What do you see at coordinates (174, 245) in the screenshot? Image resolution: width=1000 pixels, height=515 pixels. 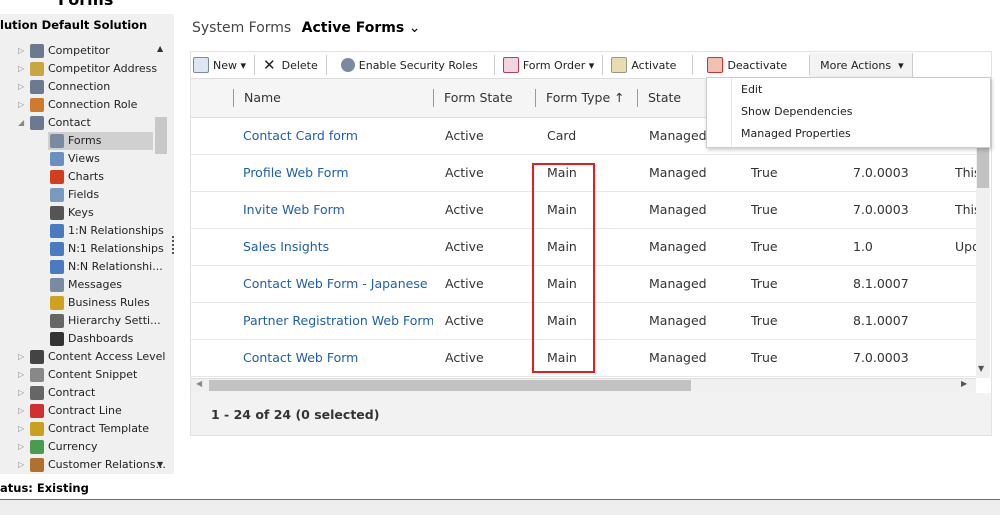 I see `splitter-handle` at bounding box center [174, 245].